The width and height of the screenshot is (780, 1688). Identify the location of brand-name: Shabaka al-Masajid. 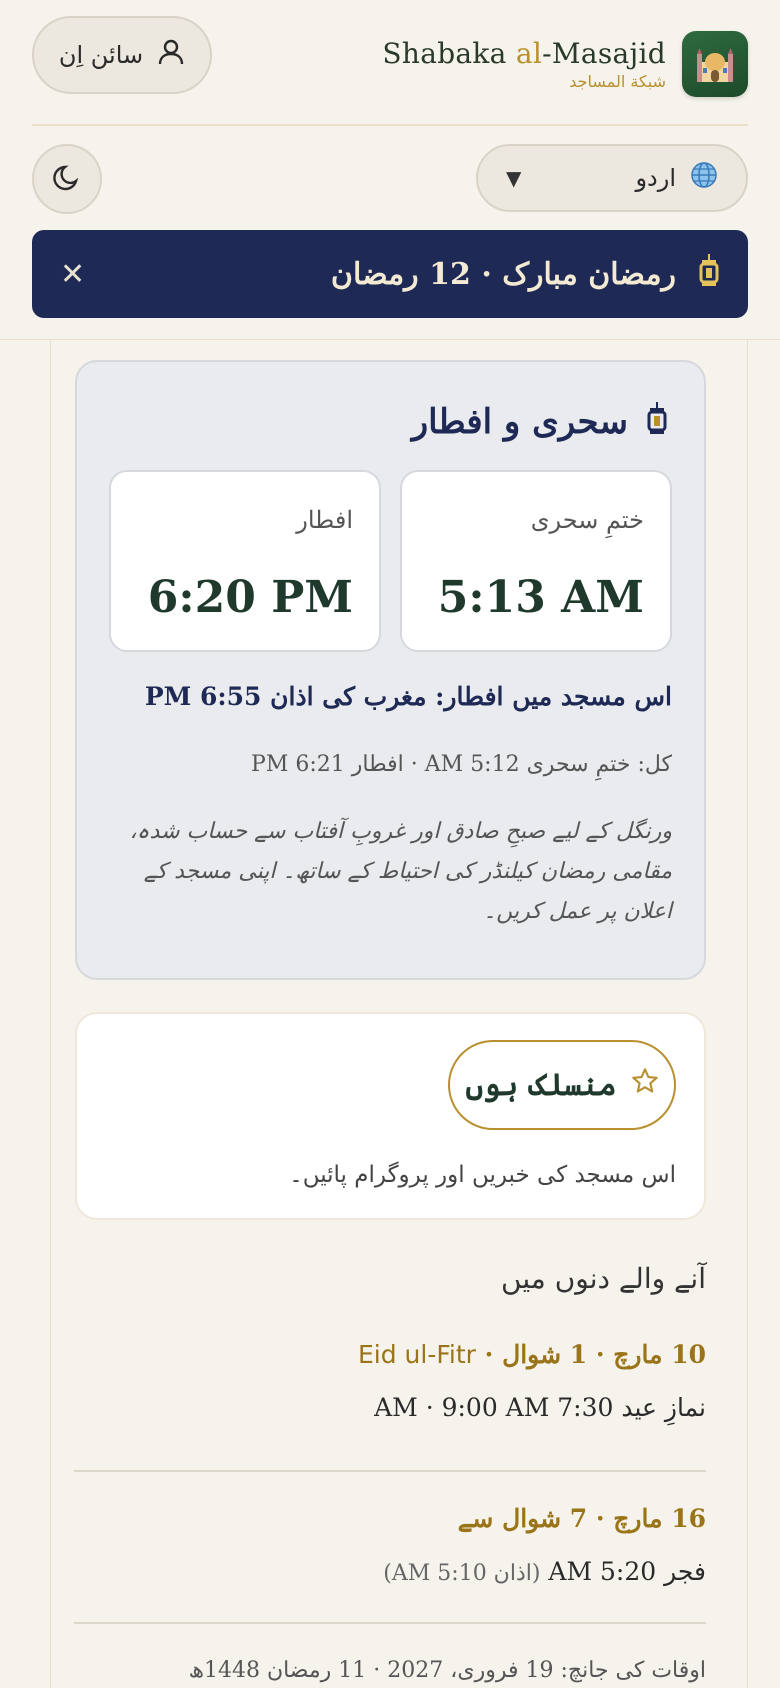
(524, 53).